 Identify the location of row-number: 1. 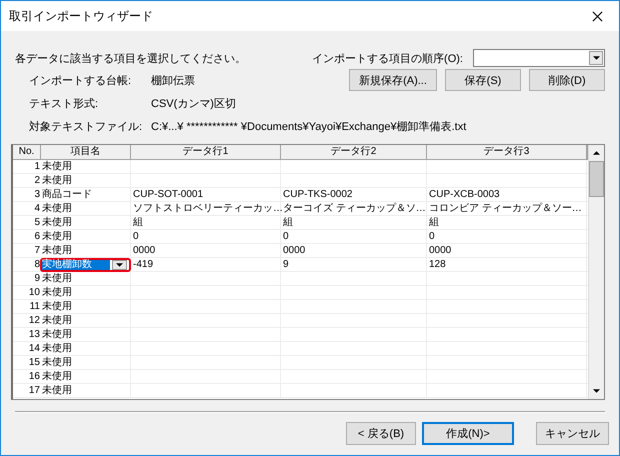
(37, 166).